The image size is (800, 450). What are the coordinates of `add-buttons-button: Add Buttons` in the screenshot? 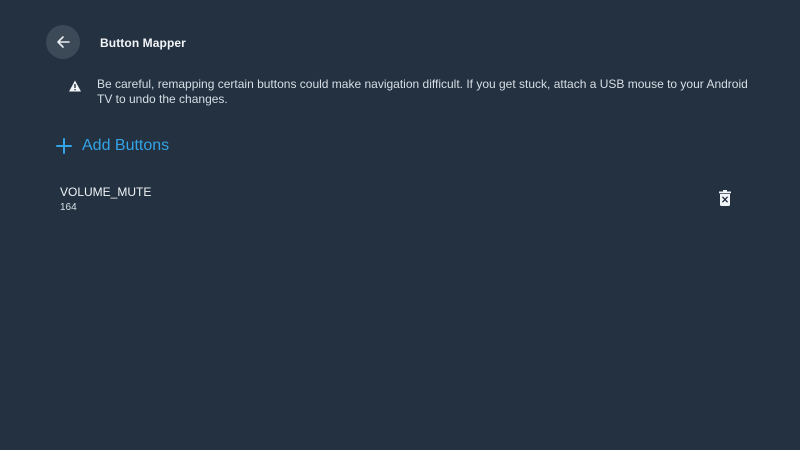 It's located at (112, 146).